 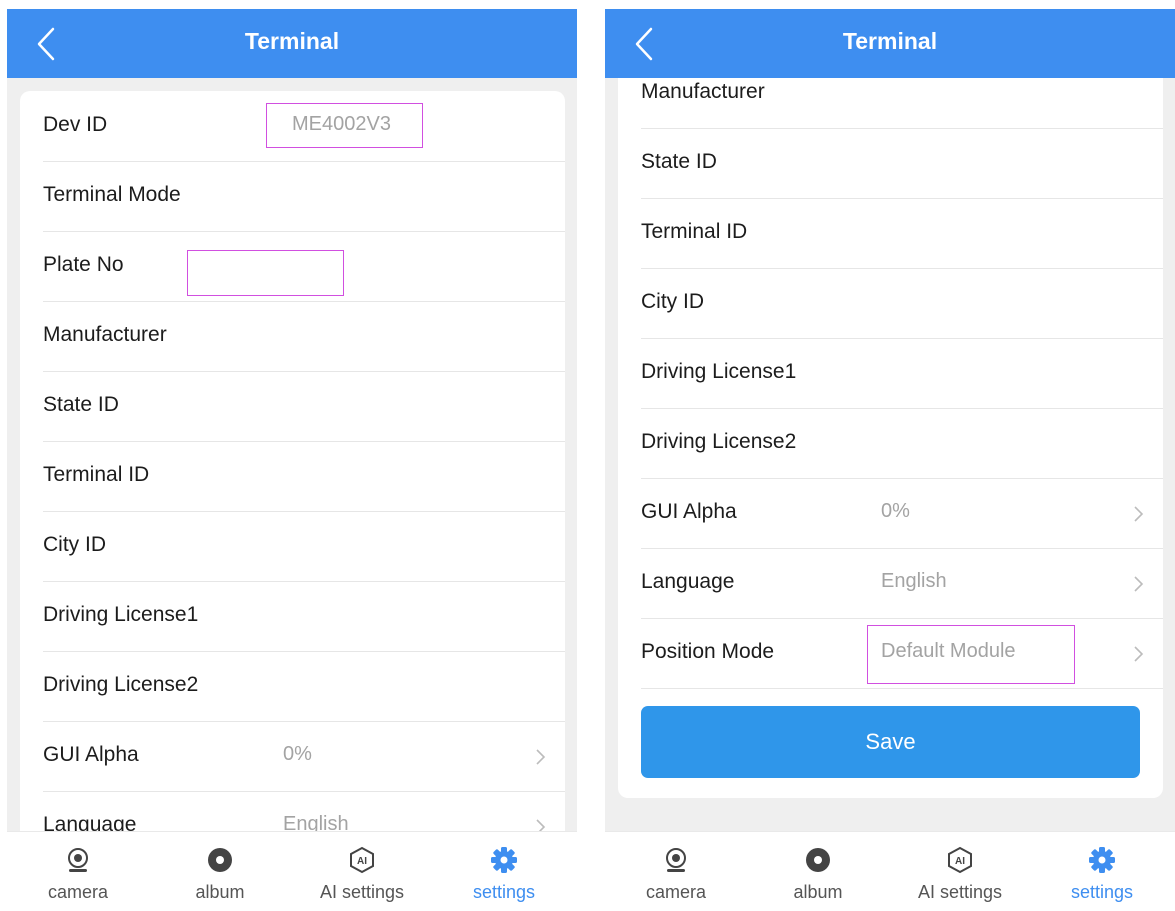 I want to click on row-label: Position Mode, so click(x=708, y=651).